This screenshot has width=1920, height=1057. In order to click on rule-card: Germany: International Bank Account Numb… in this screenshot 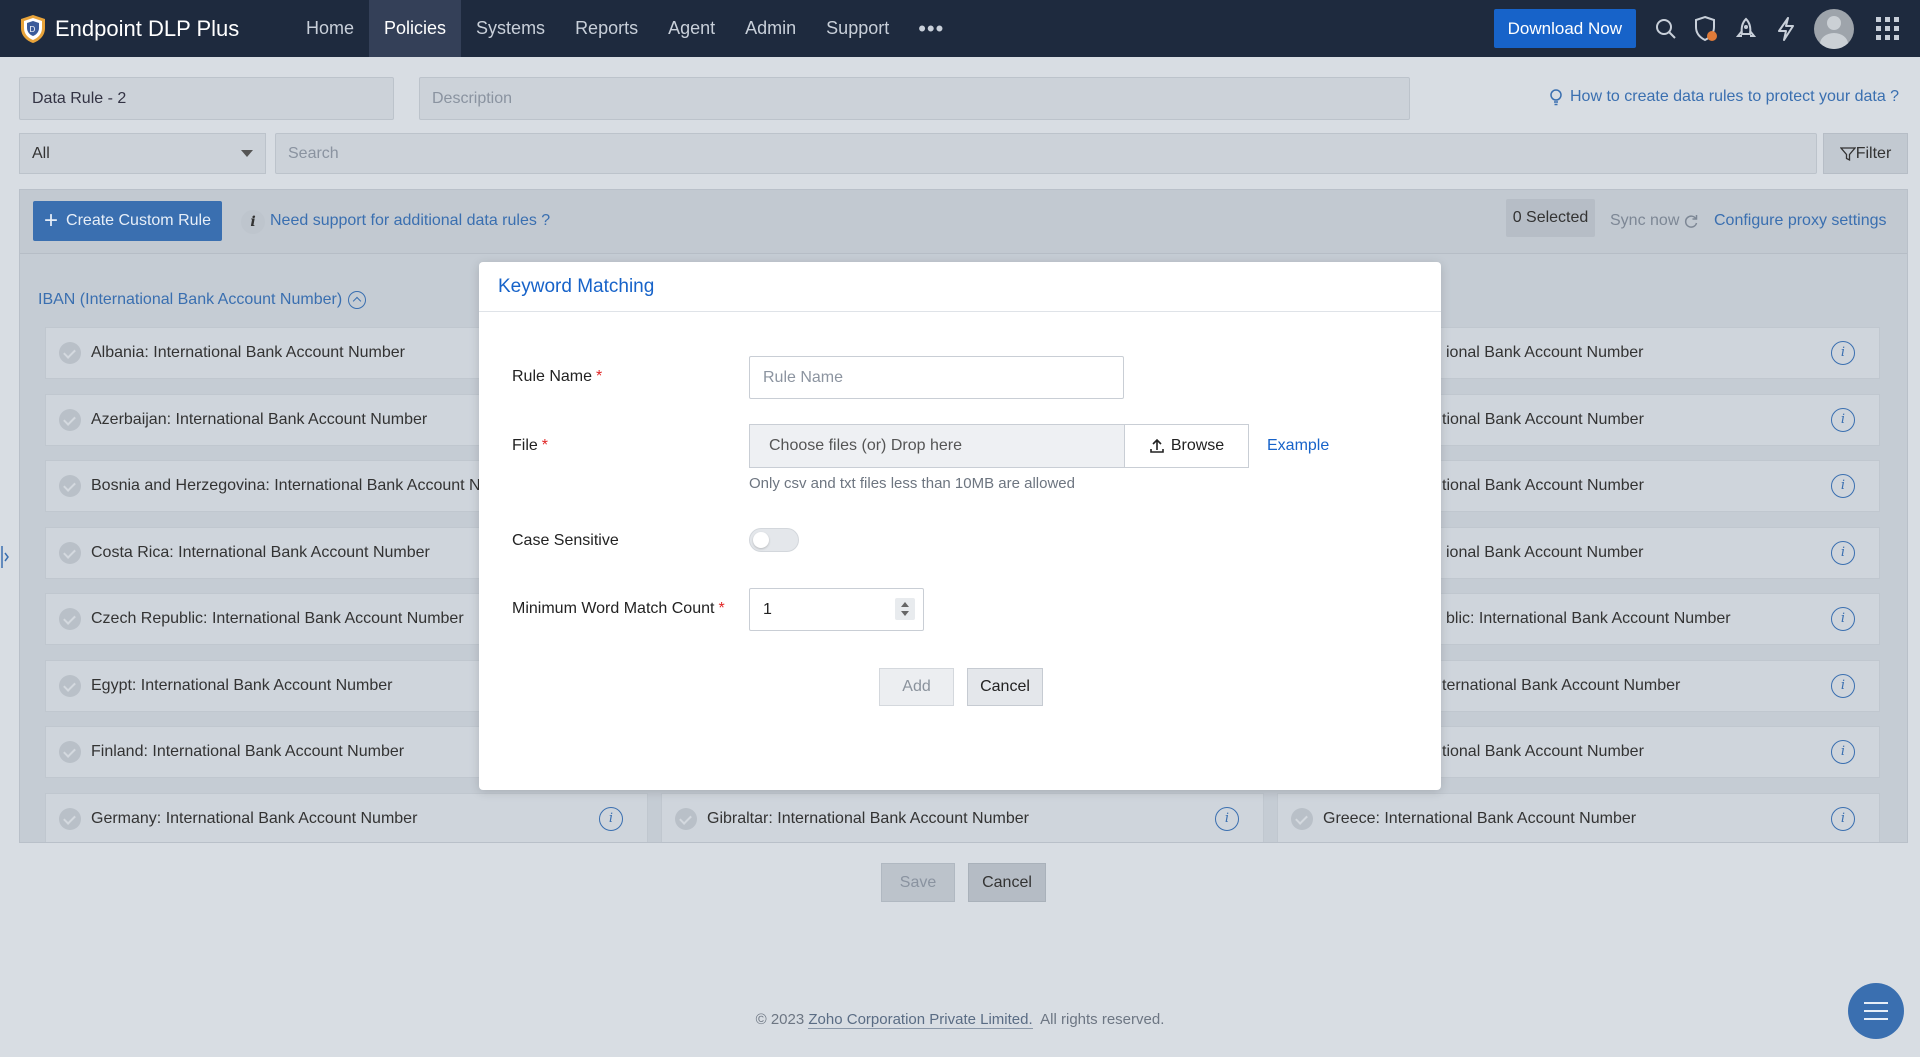, I will do `click(346, 817)`.